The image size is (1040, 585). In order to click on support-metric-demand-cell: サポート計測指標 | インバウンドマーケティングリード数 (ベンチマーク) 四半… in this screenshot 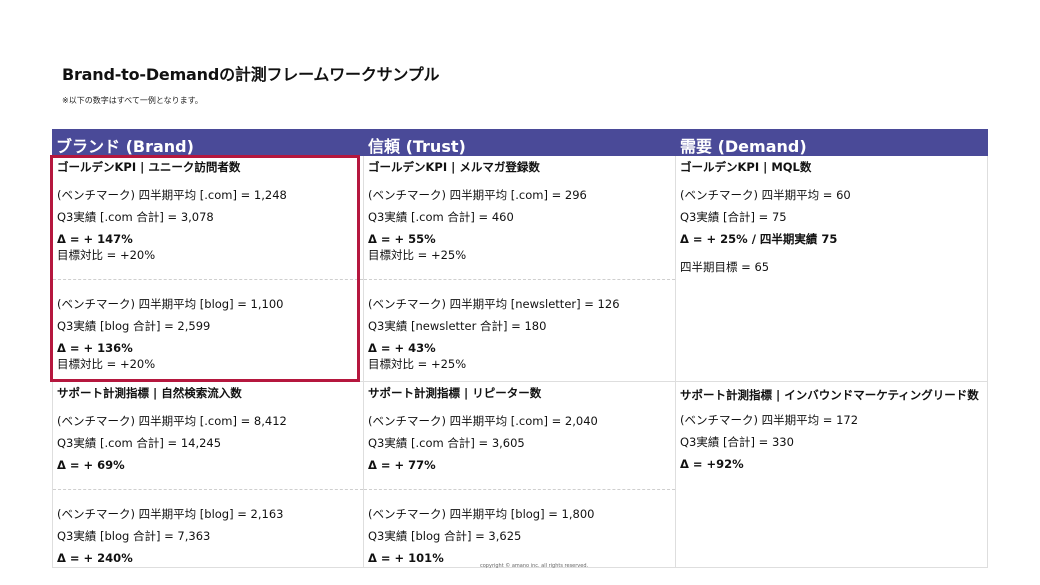, I will do `click(832, 475)`.